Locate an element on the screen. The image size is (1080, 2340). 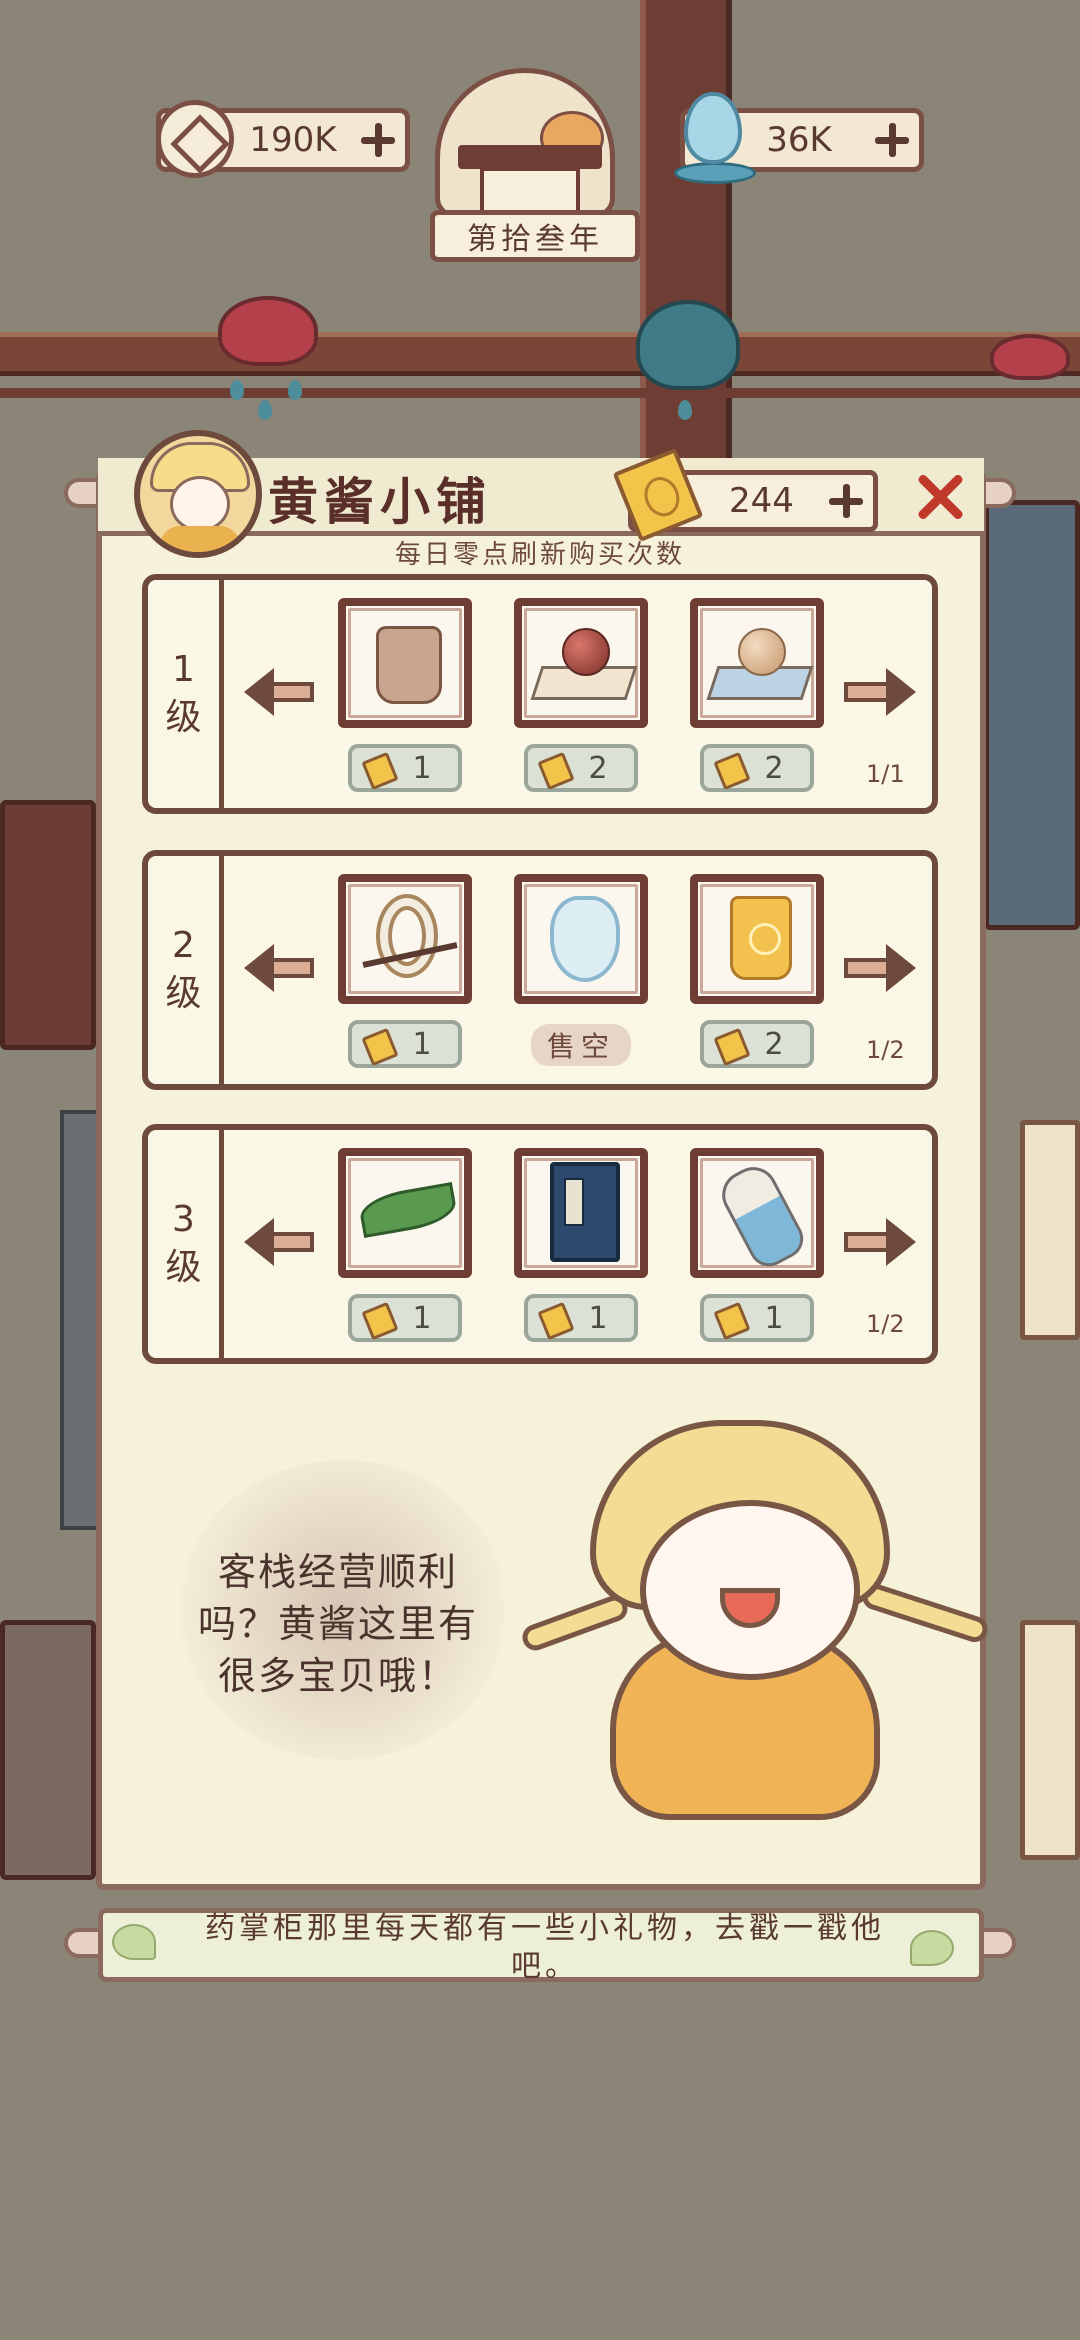
shop-tier-3: 3 级 1 1 1 1/2 is located at coordinates (540, 1244).